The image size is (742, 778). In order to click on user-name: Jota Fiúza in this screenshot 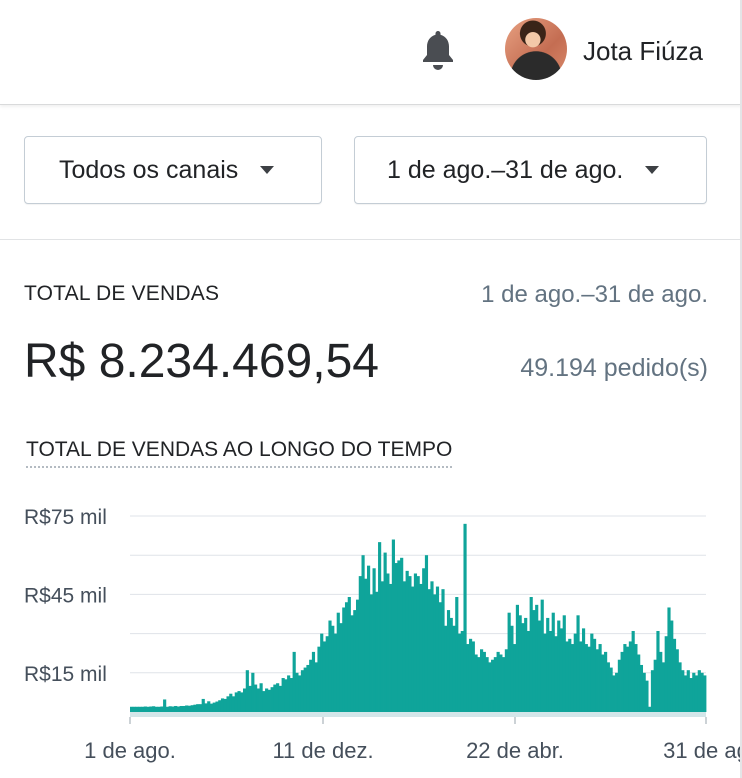, I will do `click(643, 51)`.